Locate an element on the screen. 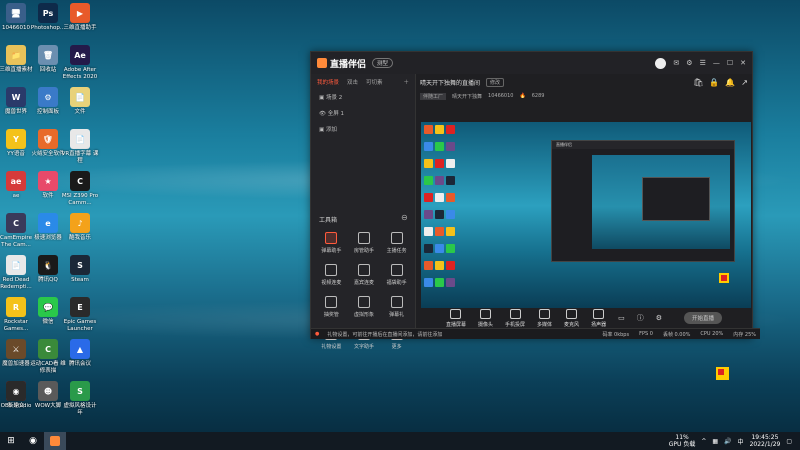  app-icon: ae is located at coordinates (16, 181).